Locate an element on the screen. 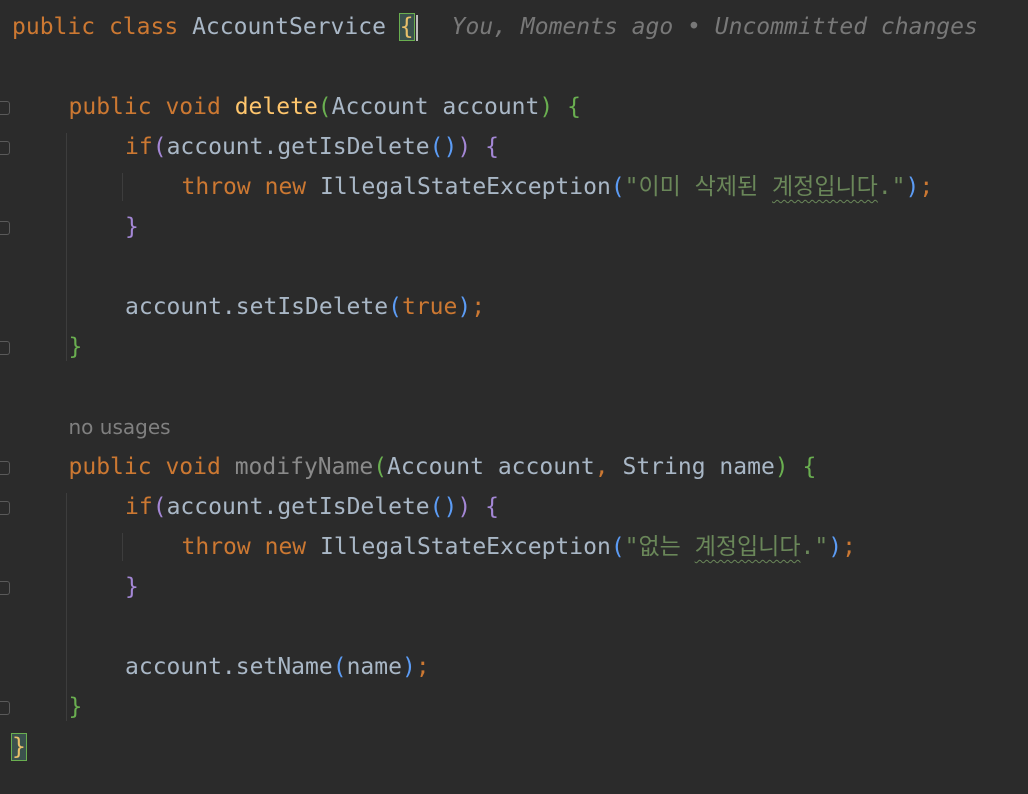 This screenshot has height=794, width=1028. code-token: class is located at coordinates (143, 27).